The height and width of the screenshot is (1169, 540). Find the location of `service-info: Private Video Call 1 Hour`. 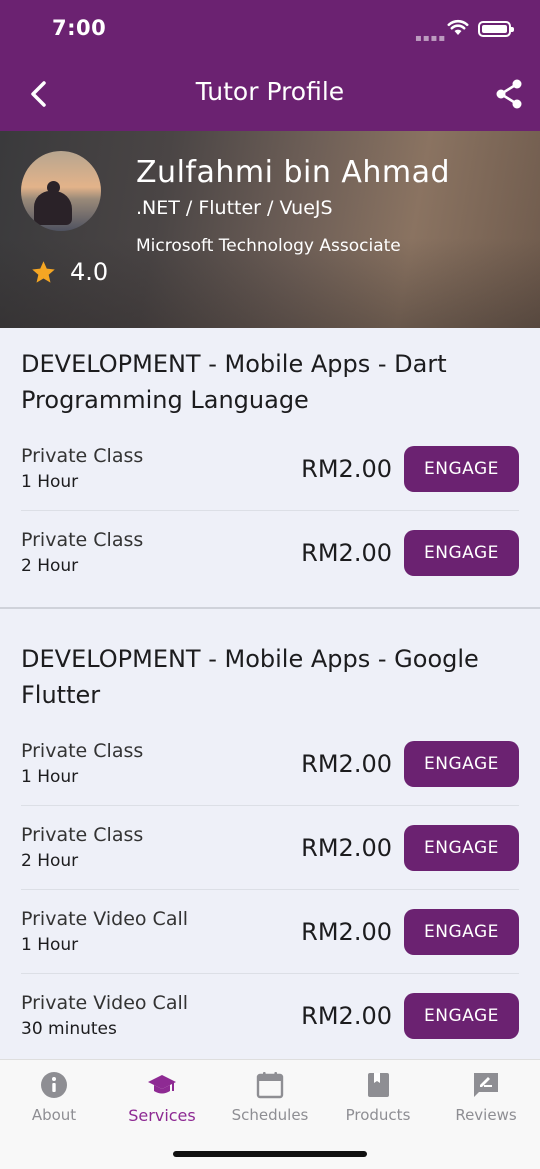

service-info: Private Video Call 1 Hour is located at coordinates (161, 932).